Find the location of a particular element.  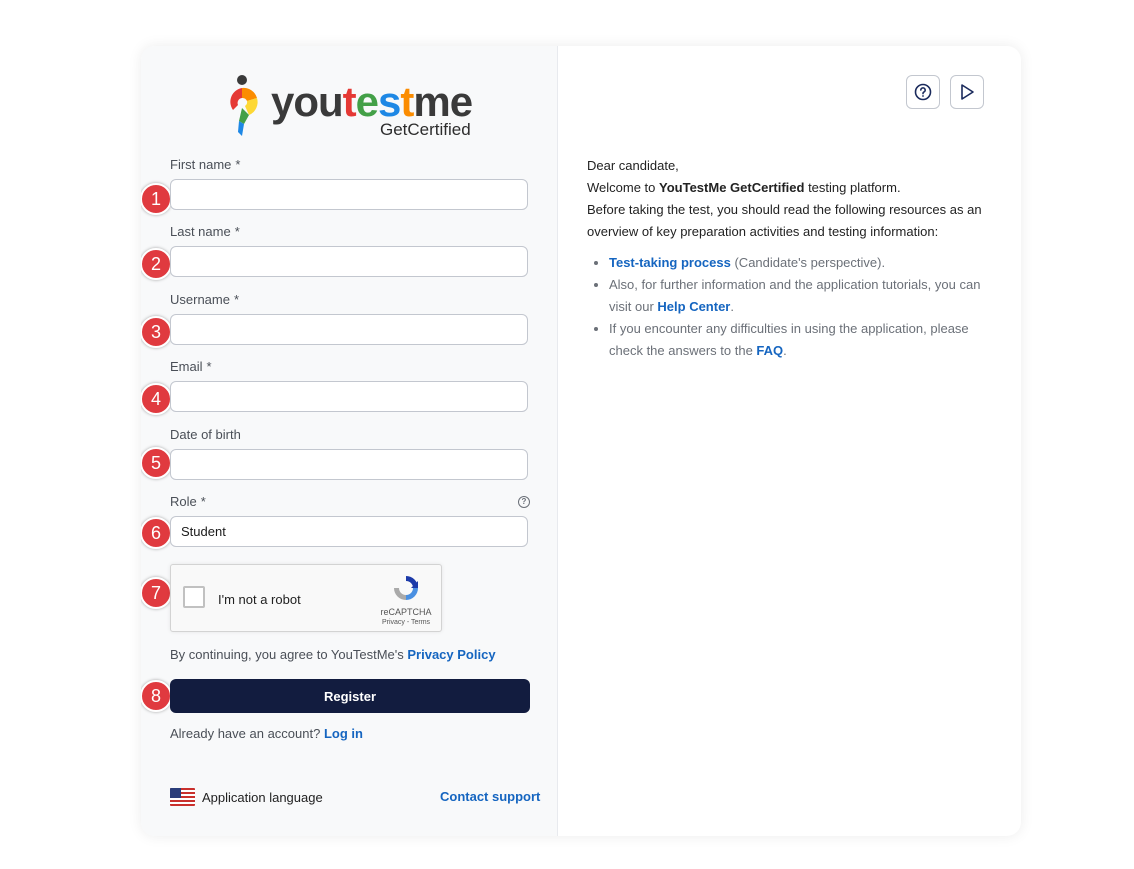

recaptcha-checkbox is located at coordinates (194, 597).